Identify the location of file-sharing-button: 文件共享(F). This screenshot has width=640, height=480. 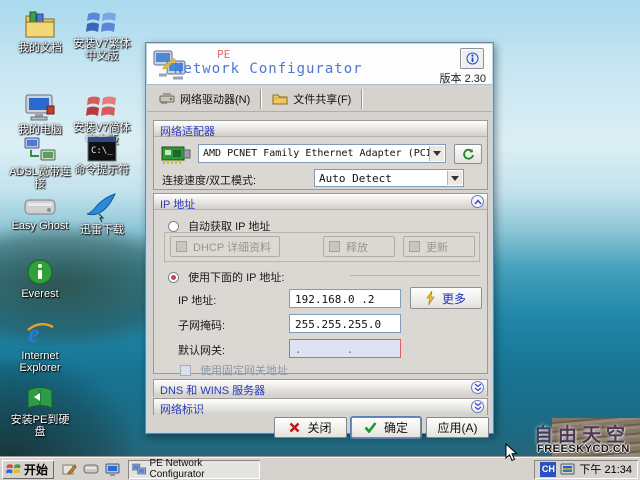
(311, 99).